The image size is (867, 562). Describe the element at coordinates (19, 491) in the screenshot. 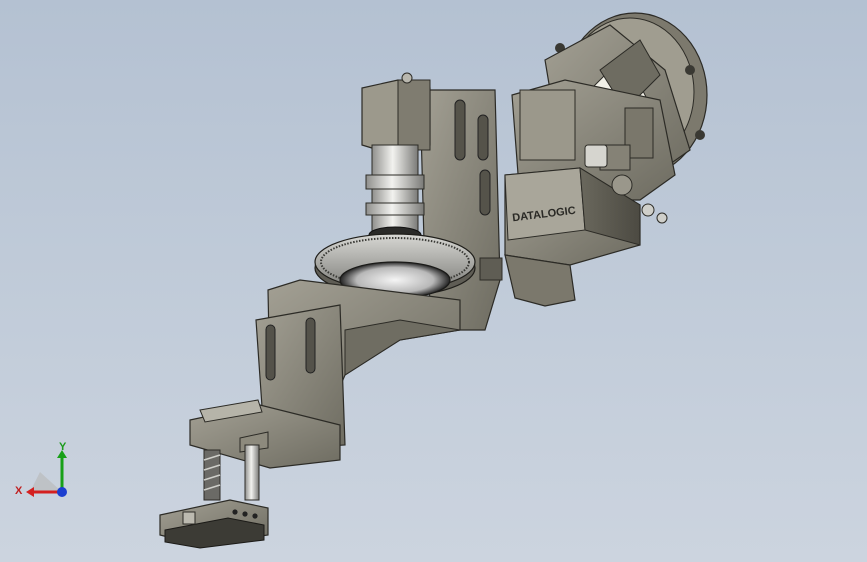

I see `x-axis-label: X` at that location.